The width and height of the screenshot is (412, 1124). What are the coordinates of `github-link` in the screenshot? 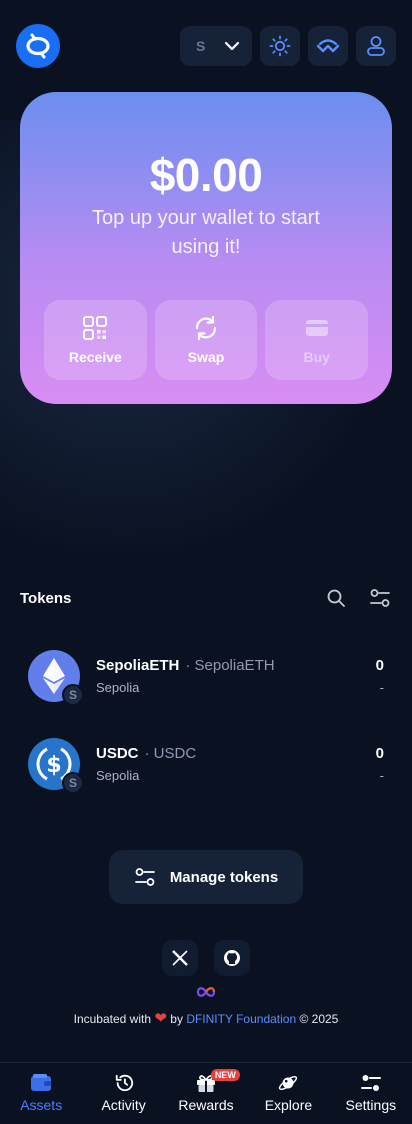 It's located at (232, 958).